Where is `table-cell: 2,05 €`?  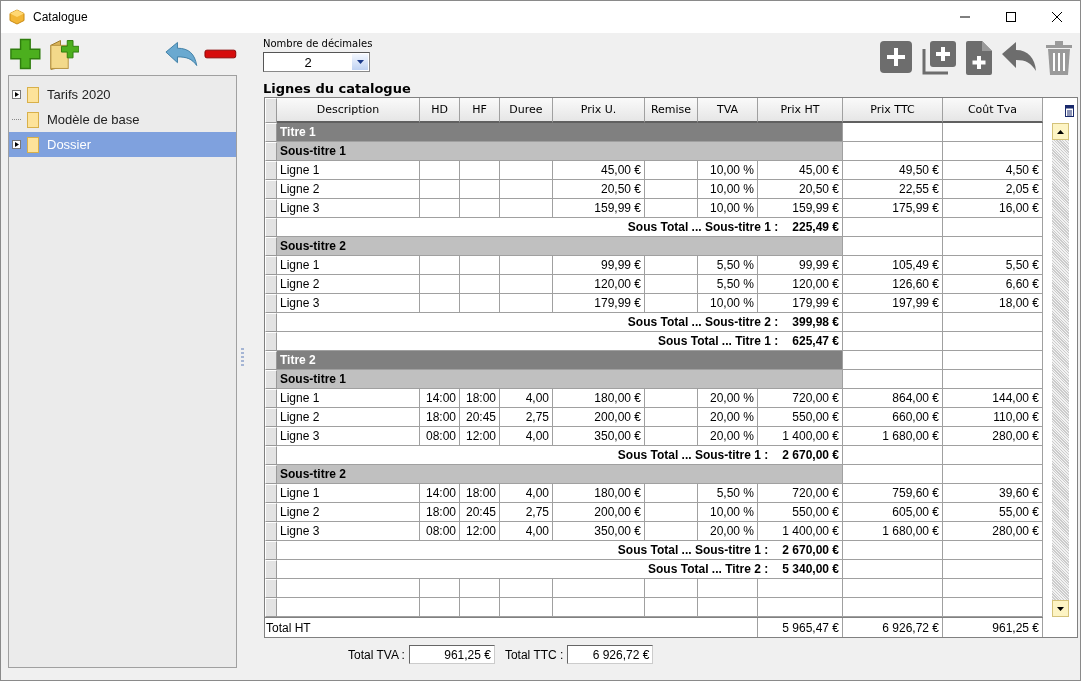 table-cell: 2,05 € is located at coordinates (993, 189).